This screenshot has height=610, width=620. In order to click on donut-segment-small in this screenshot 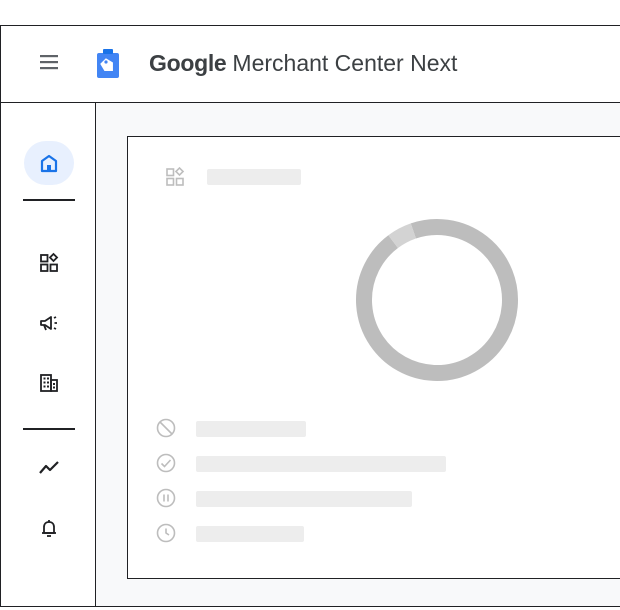, I will do `click(402, 236)`.